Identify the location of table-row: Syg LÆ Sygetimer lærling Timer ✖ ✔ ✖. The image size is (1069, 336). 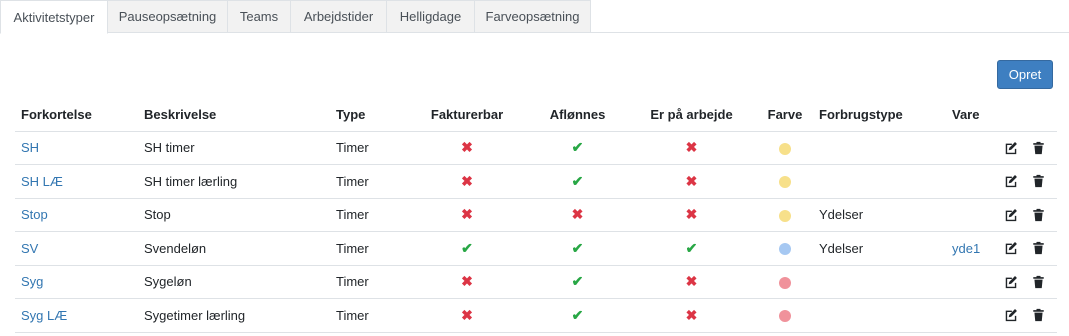
(536, 315).